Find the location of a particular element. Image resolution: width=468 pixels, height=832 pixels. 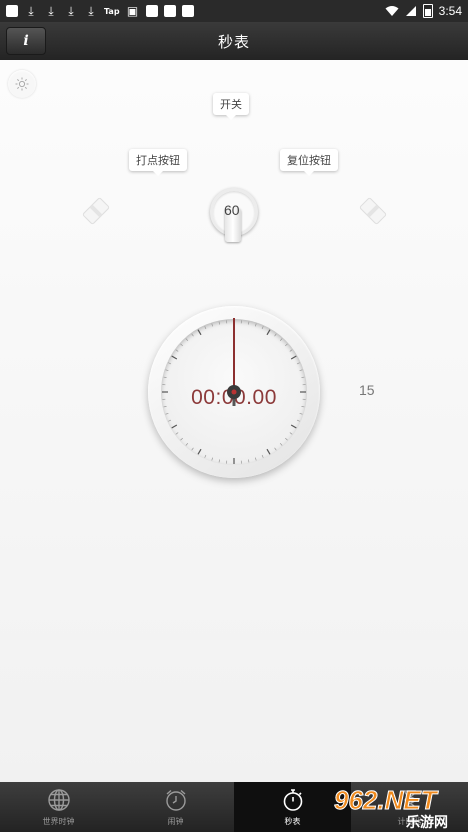

lap-button is located at coordinates (96, 211).